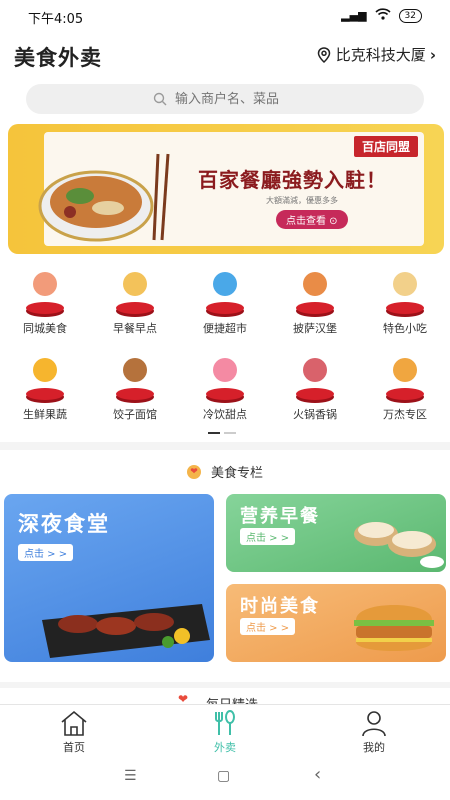 This screenshot has height=800, width=450. Describe the element at coordinates (374, 747) in the screenshot. I see `nav-label: 我的` at that location.